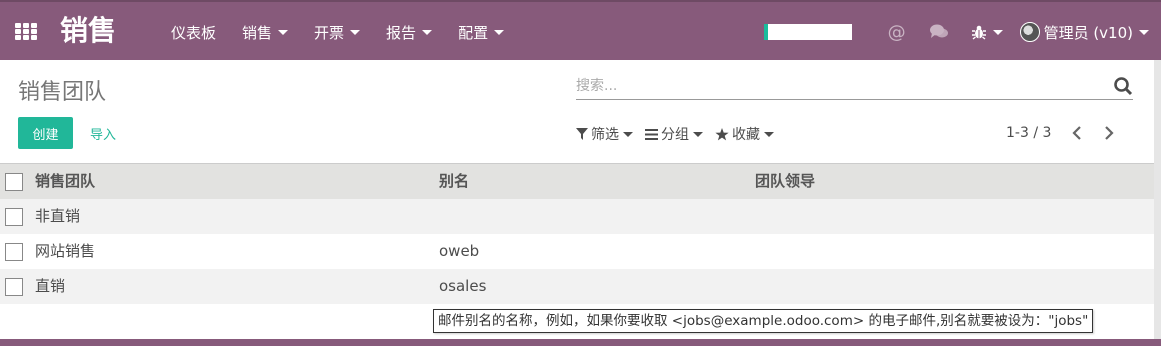 The width and height of the screenshot is (1161, 346). I want to click on import-button: 导入, so click(103, 133).